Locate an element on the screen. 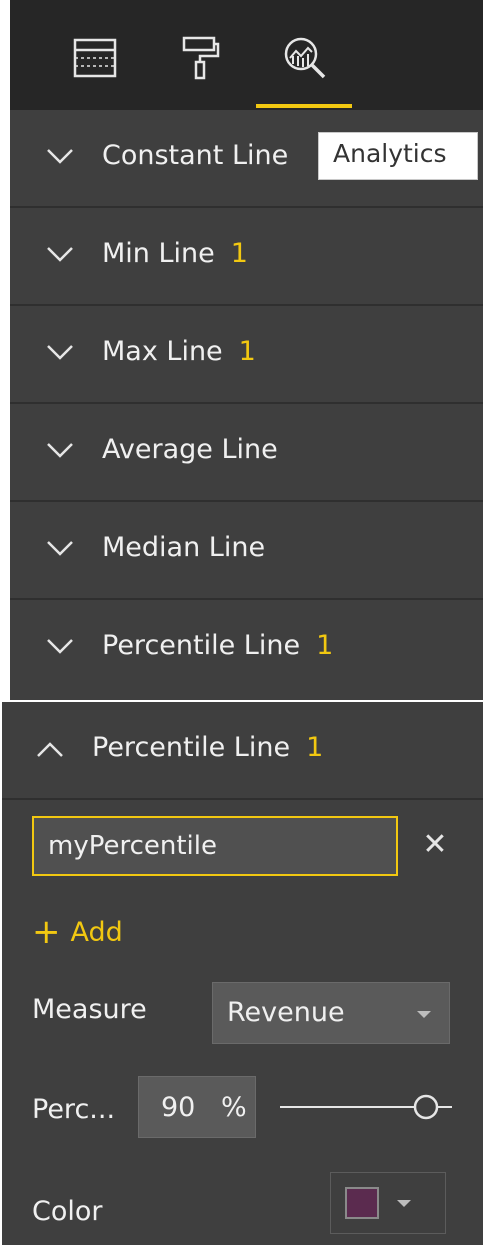  row-min-line: Min Line 1 is located at coordinates (246, 257).